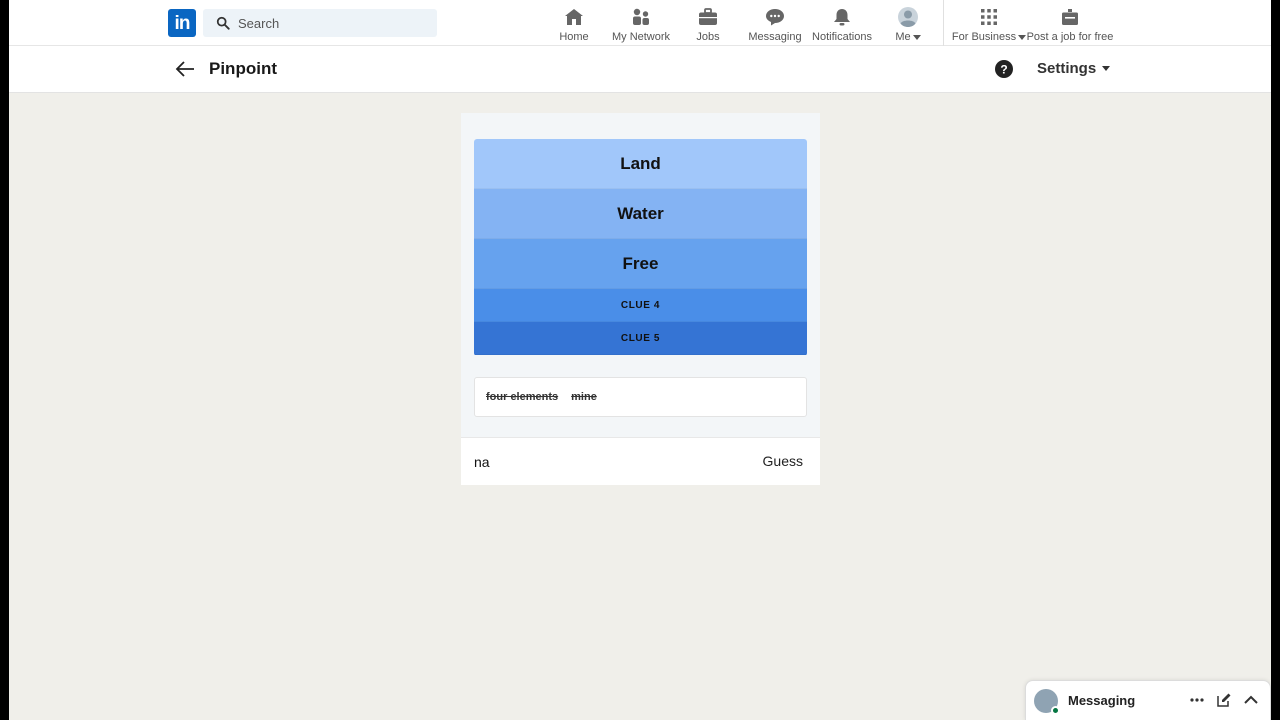  Describe the element at coordinates (989, 37) in the screenshot. I see `nav-for-business-label: For Business` at that location.